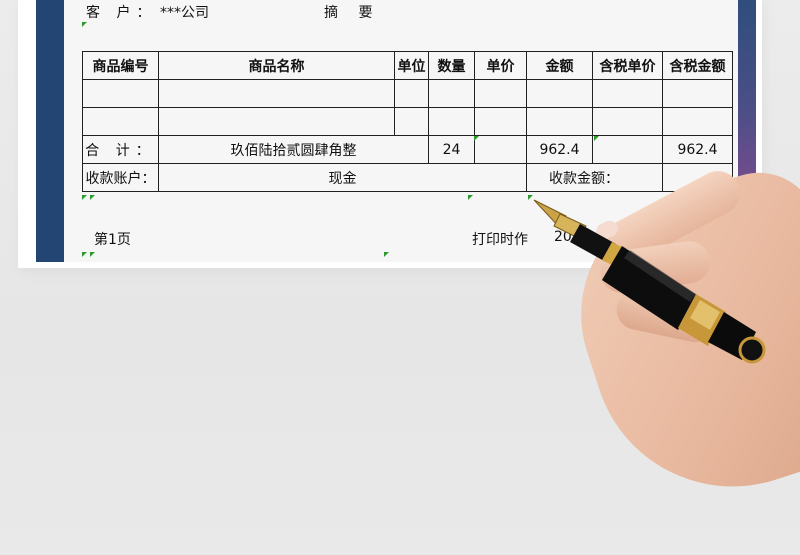 The height and width of the screenshot is (555, 800). I want to click on header-unit: 单位, so click(411, 65).